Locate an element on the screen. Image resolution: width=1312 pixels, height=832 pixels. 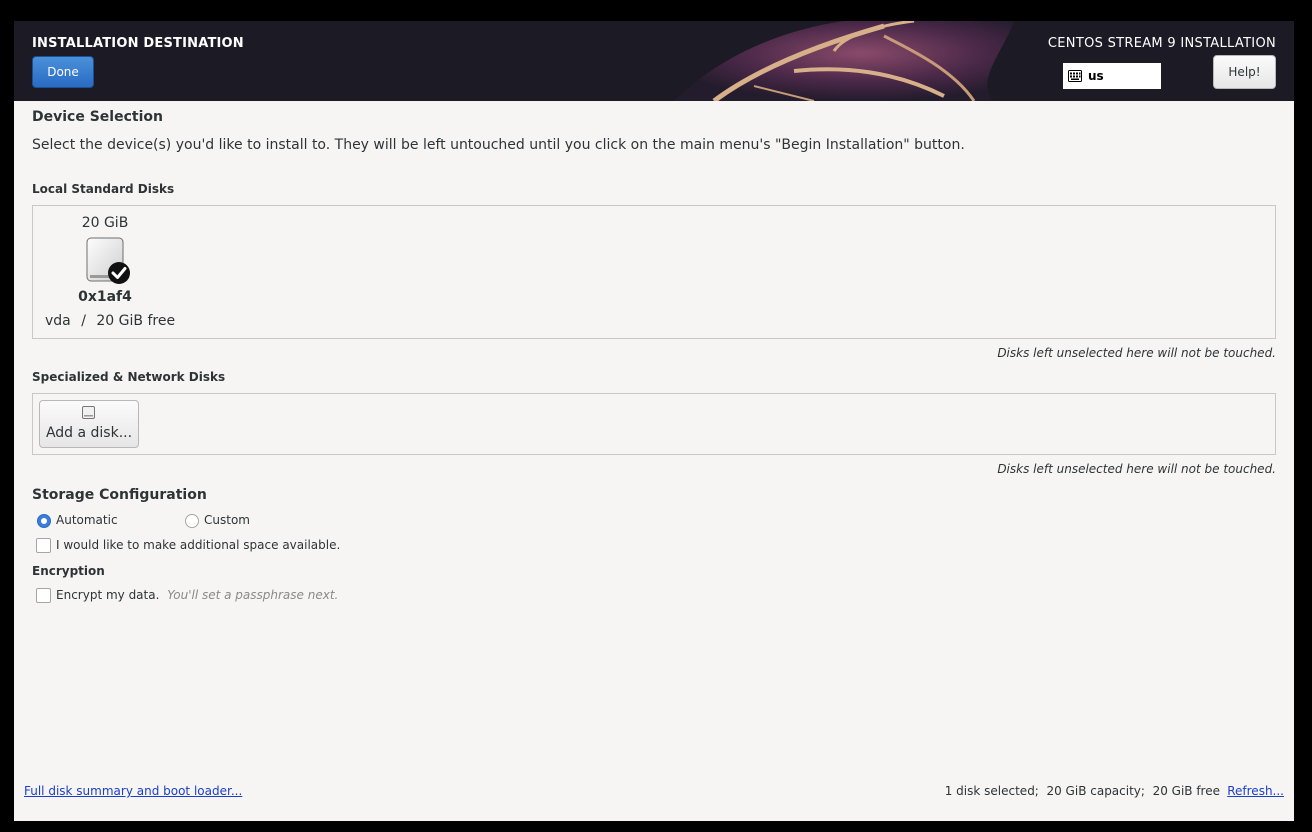
encrypt-label: Encrypt my data. is located at coordinates (108, 595).